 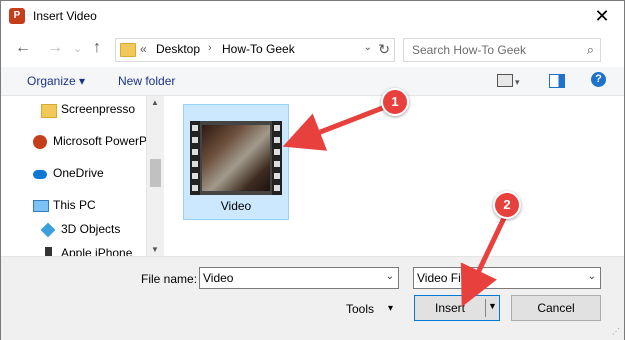 What do you see at coordinates (143, 49) in the screenshot?
I see `breadcrumb-overflow-icon: «` at bounding box center [143, 49].